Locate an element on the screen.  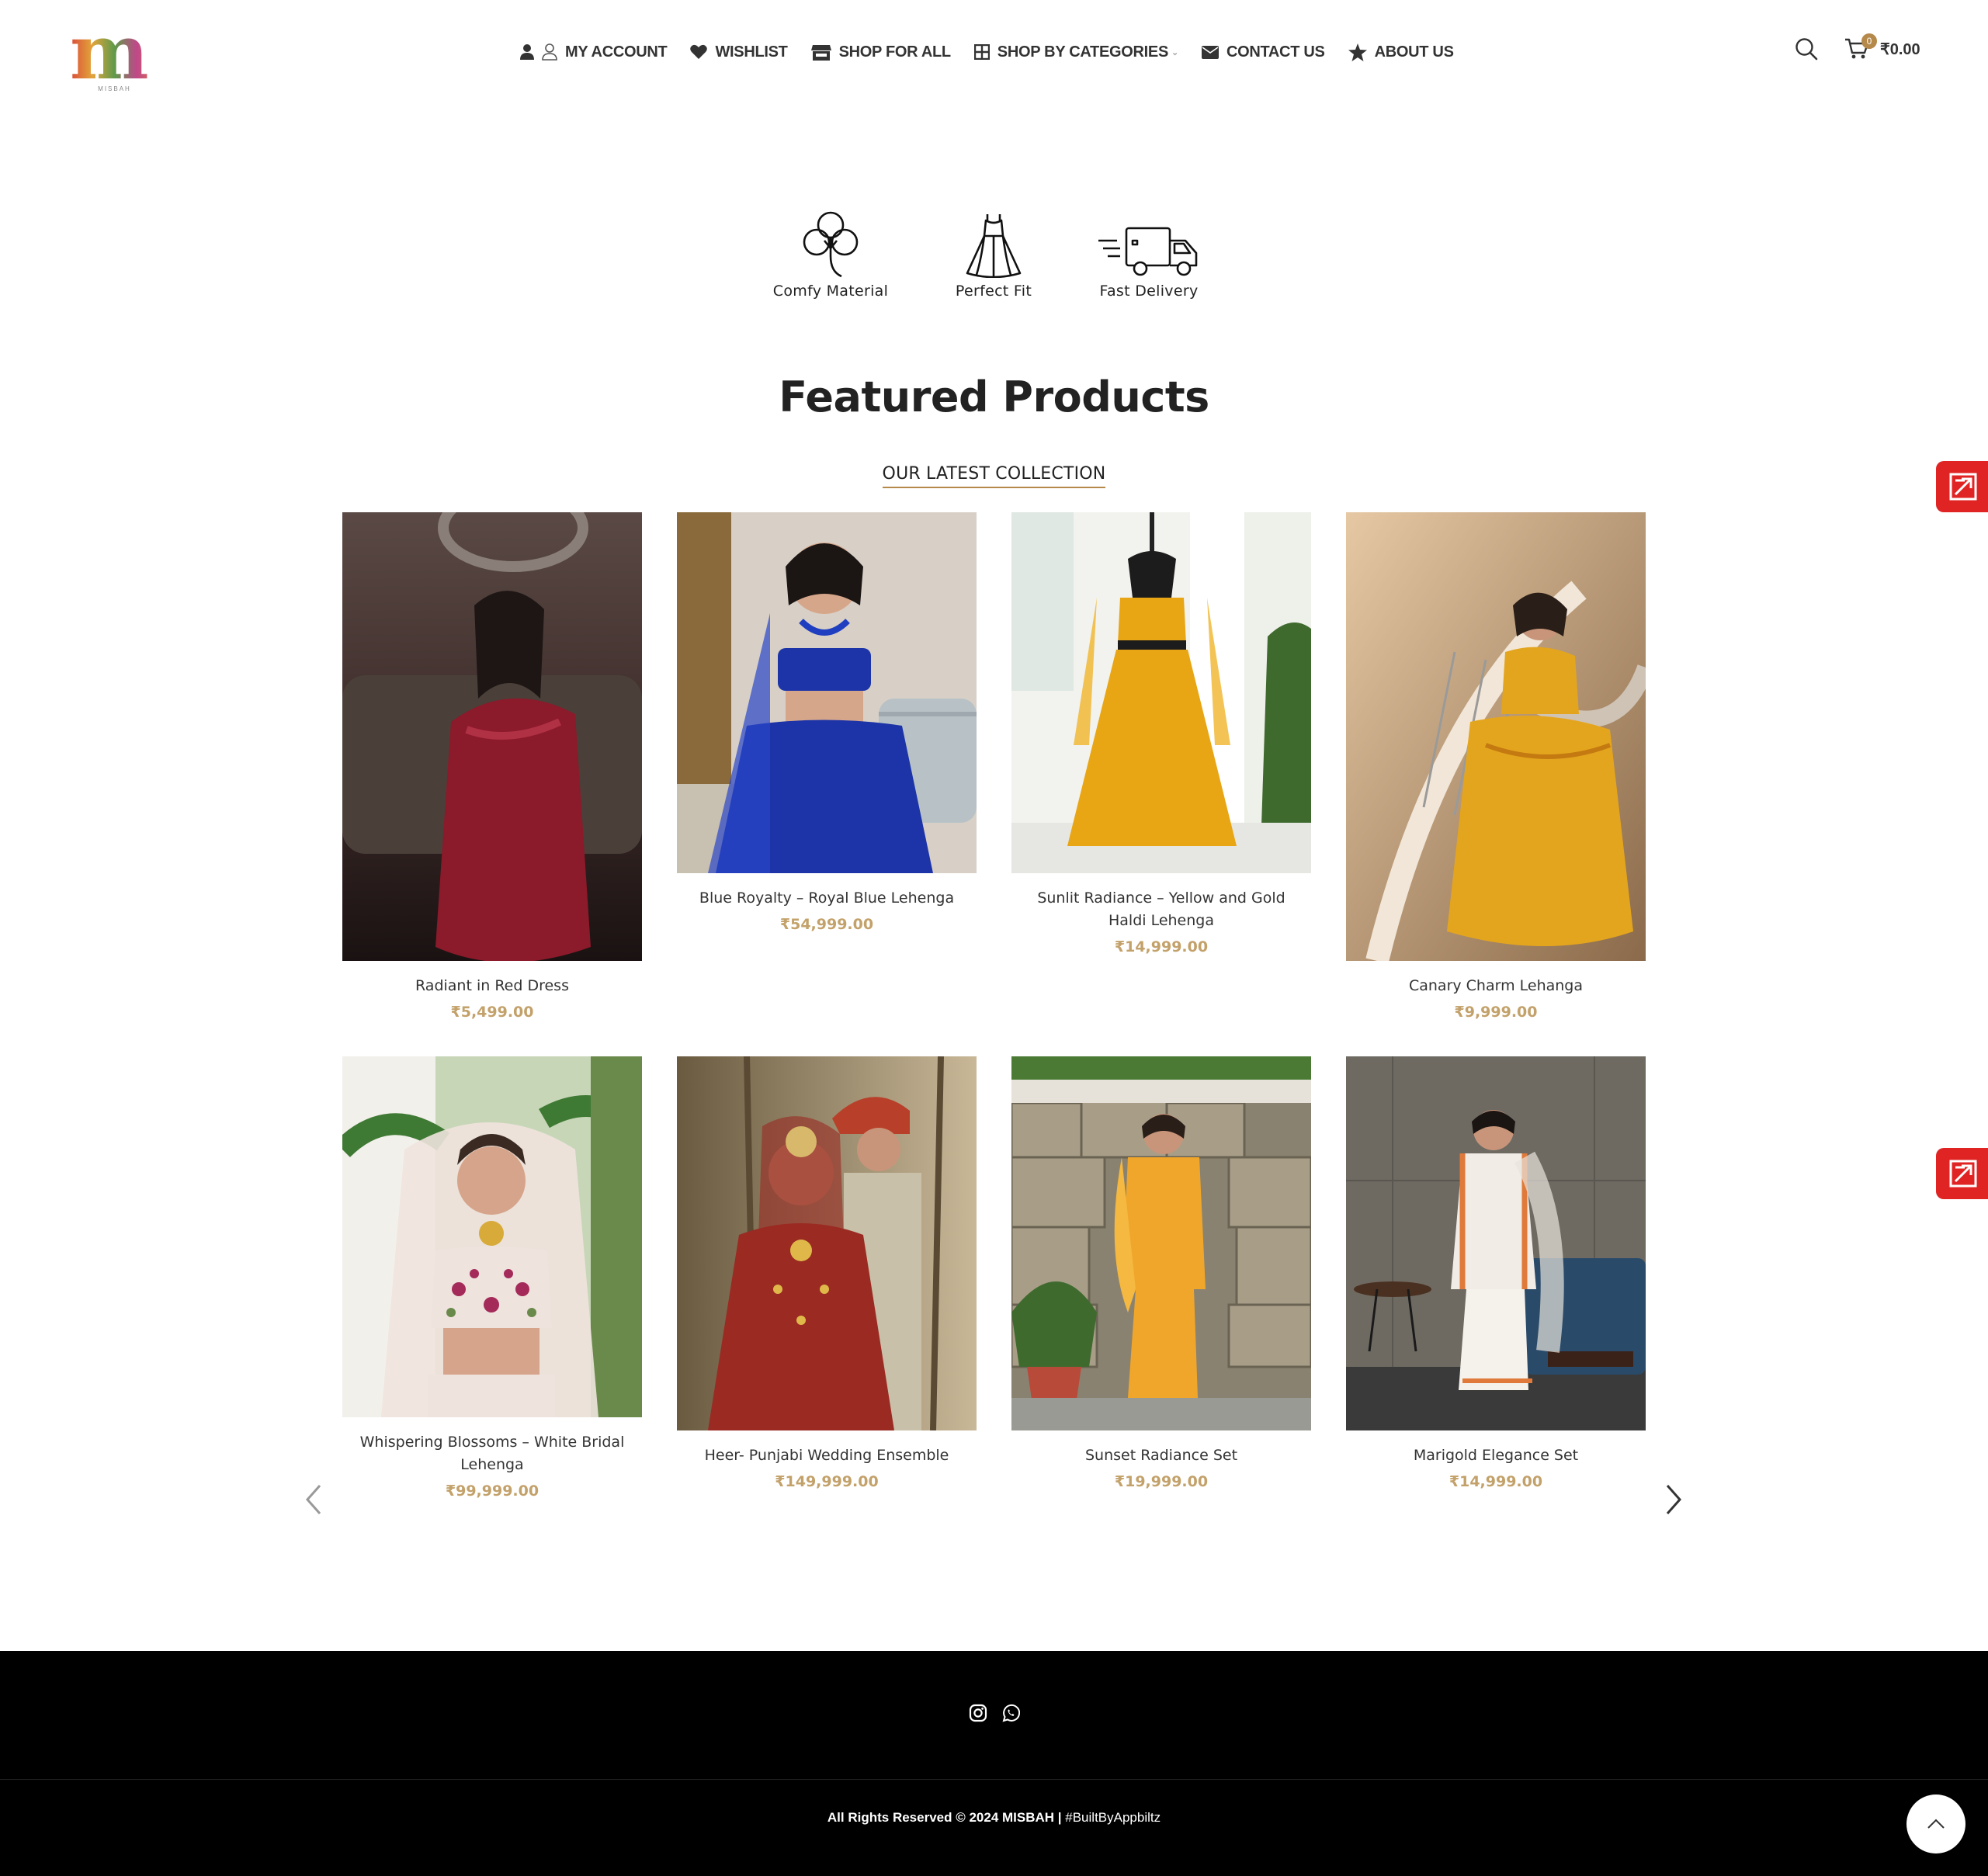
nav-label: MY ACCOUNT is located at coordinates (616, 52).